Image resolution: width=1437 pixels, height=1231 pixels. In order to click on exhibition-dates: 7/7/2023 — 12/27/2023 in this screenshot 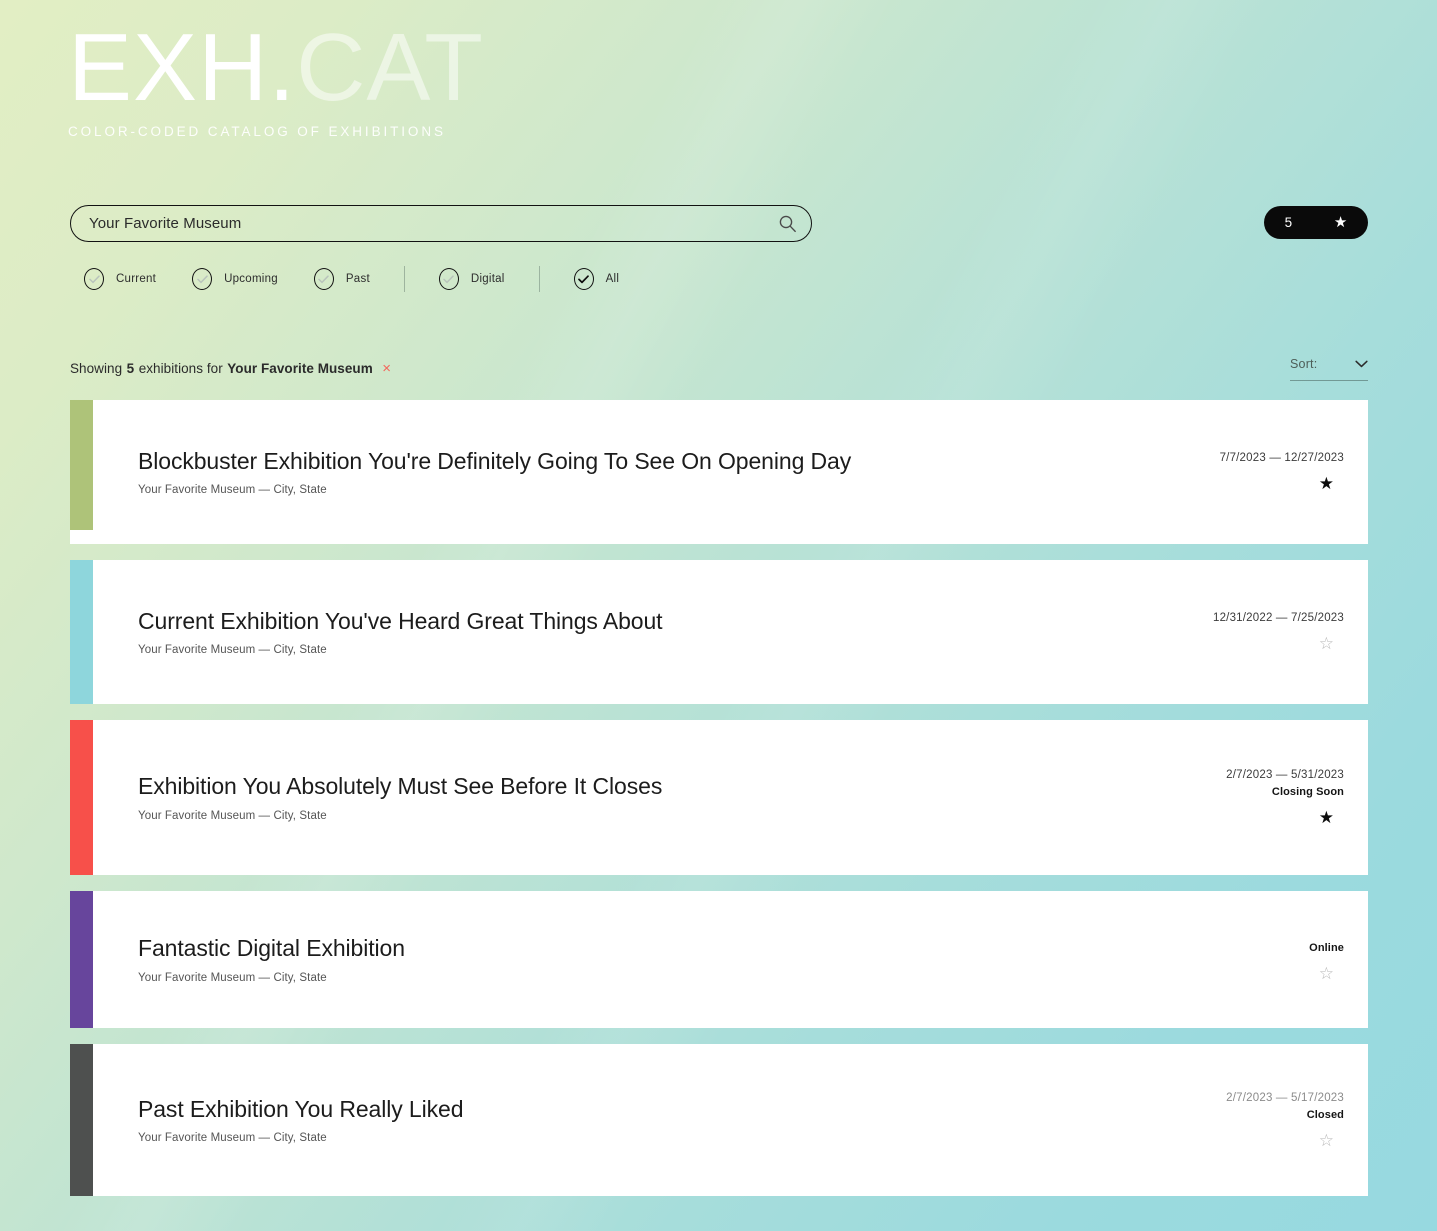, I will do `click(1281, 458)`.